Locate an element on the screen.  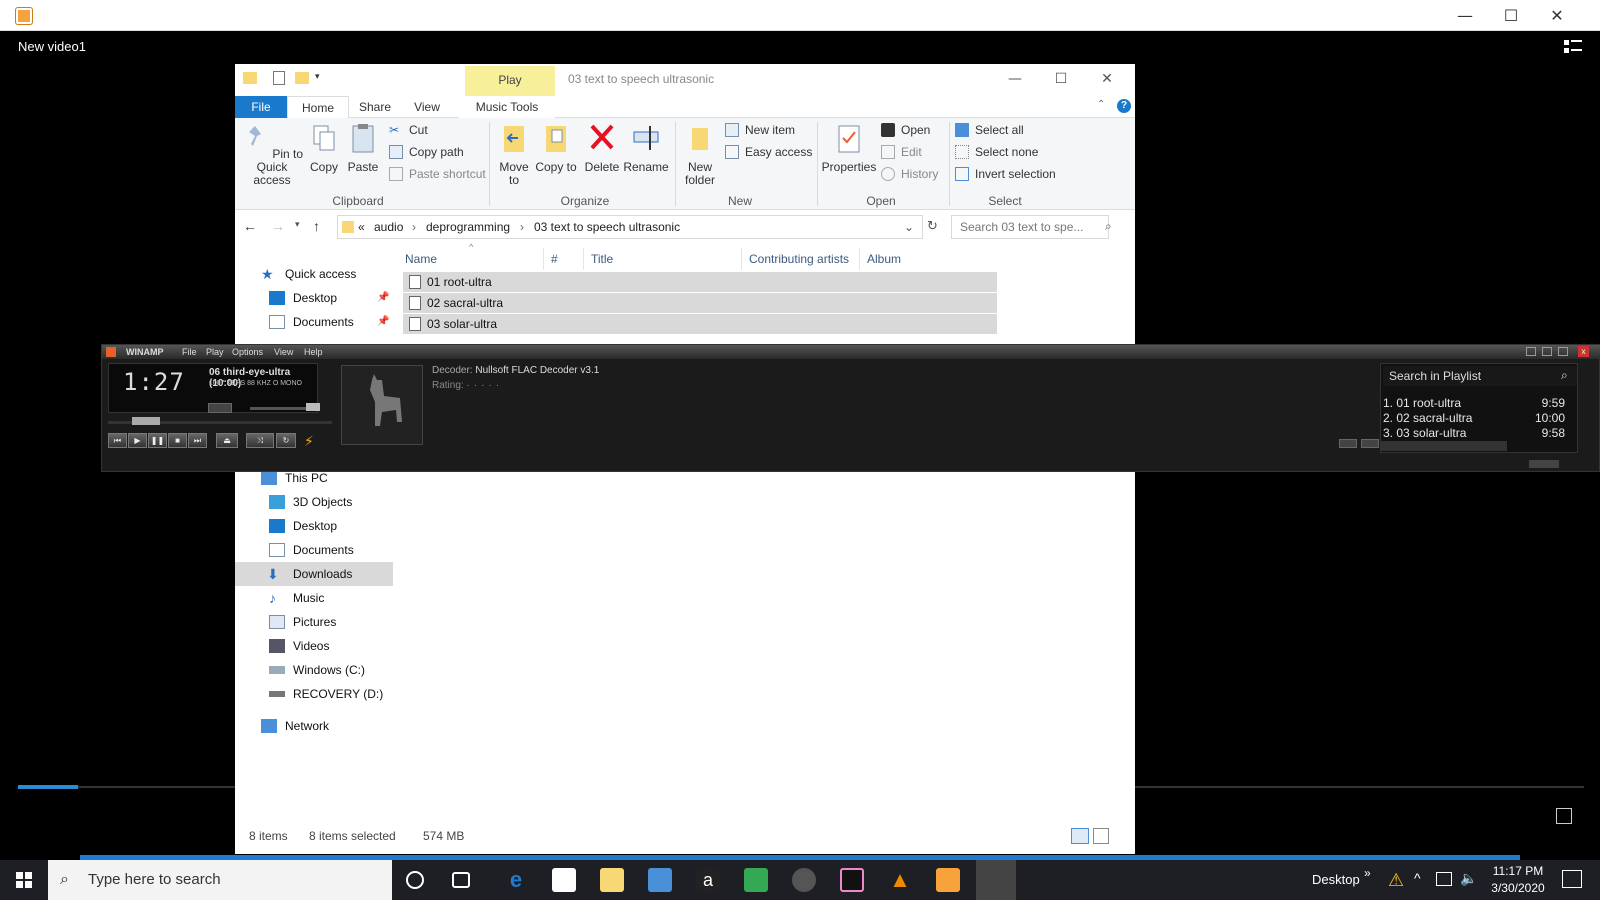
breadcrumb-current: 03 text to speech ultrasonic is located at coordinates (607, 227).